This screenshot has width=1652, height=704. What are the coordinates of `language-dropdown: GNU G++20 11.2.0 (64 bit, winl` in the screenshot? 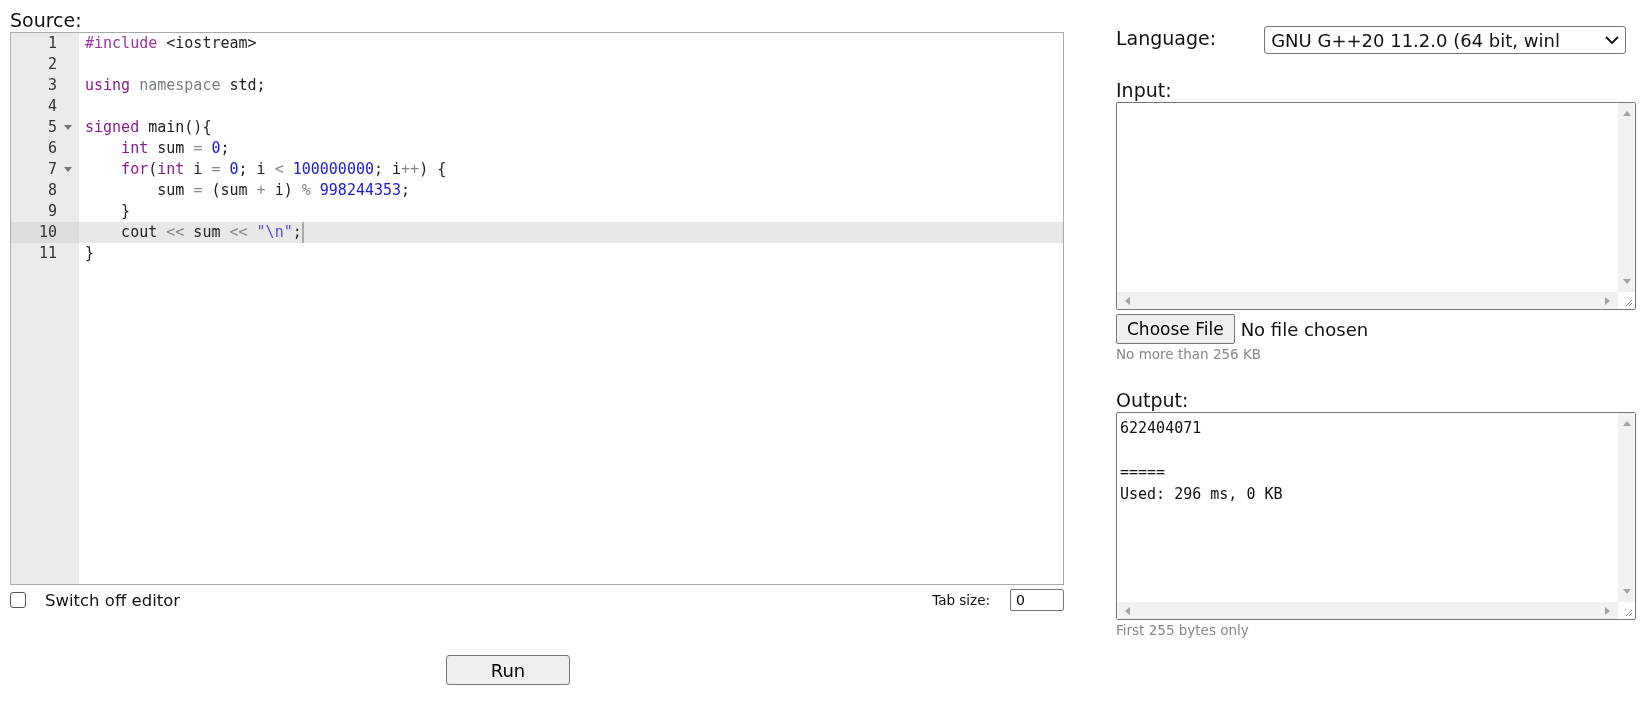 It's located at (1445, 40).